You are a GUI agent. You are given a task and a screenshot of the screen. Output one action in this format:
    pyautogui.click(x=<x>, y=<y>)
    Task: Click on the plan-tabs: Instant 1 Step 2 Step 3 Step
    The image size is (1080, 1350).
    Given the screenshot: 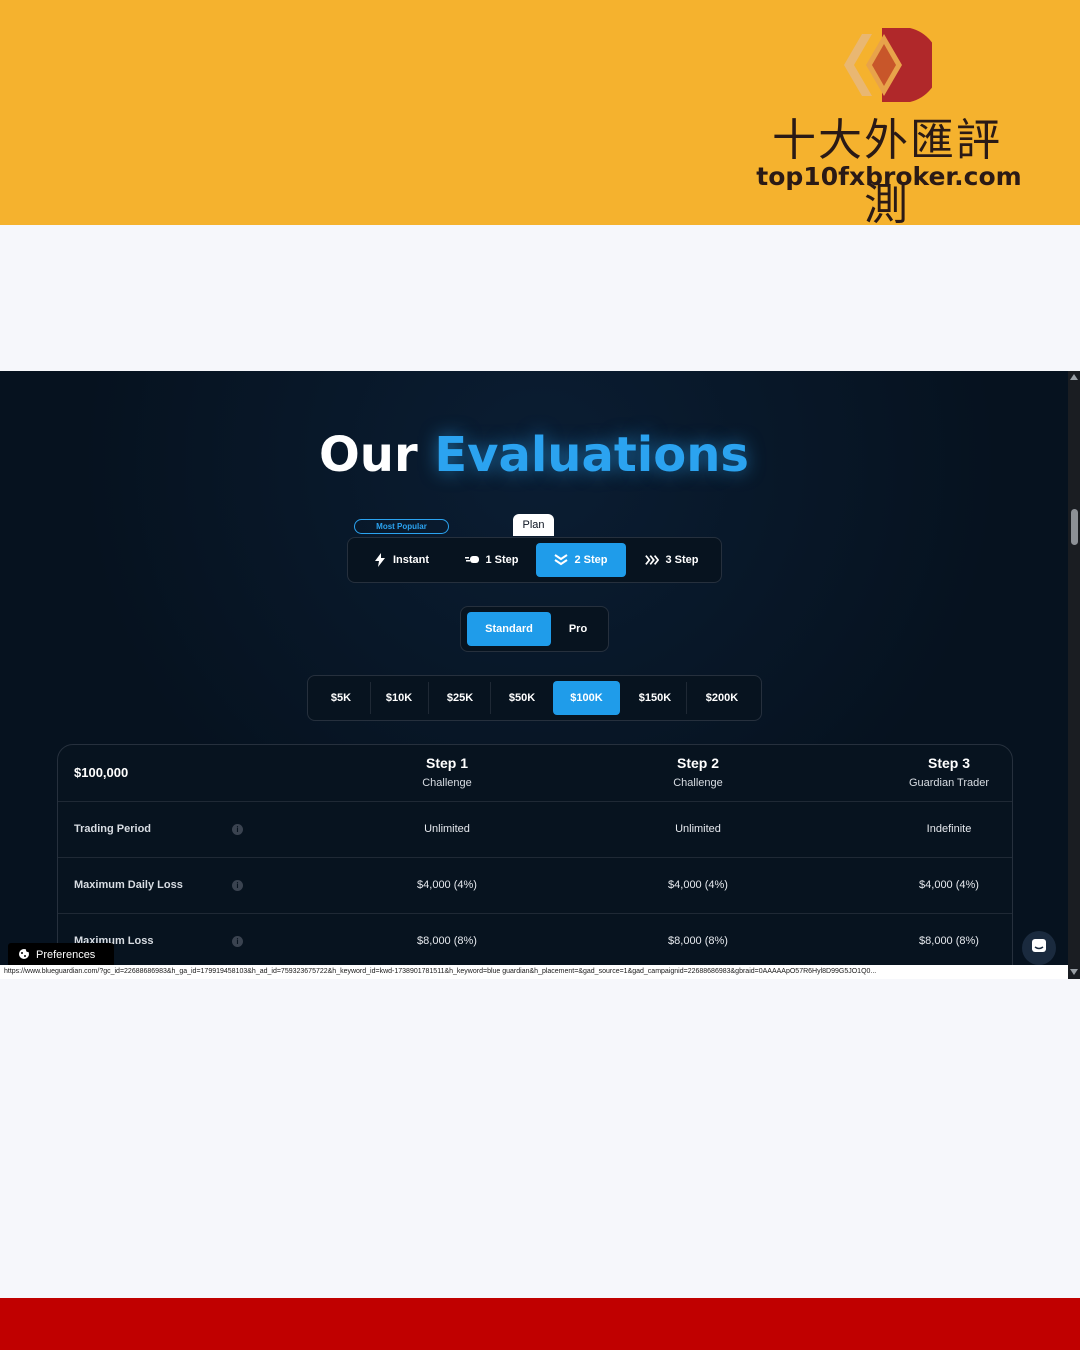 What is the action you would take?
    pyautogui.click(x=534, y=560)
    